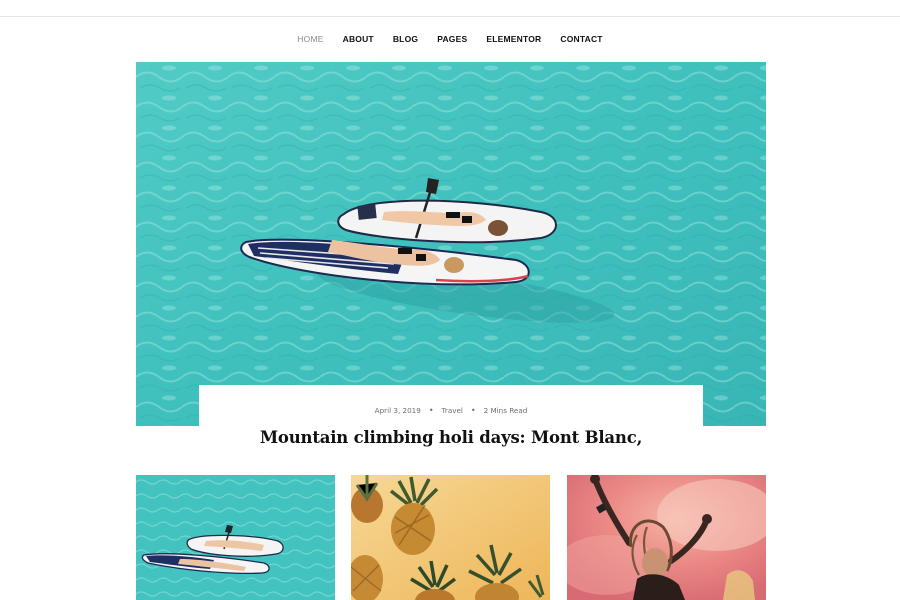  I want to click on post-category: Travel, so click(452, 410).